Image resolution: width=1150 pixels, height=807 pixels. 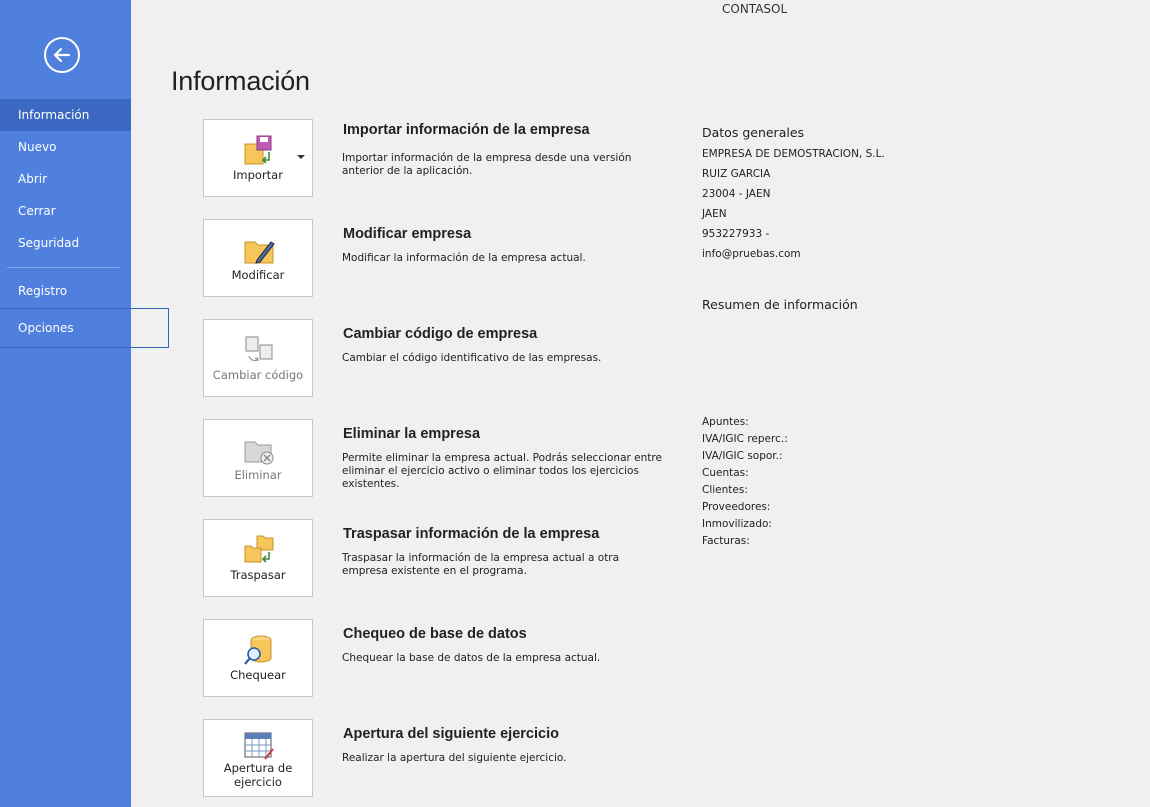 What do you see at coordinates (301, 157) in the screenshot?
I see `chevron-down-icon` at bounding box center [301, 157].